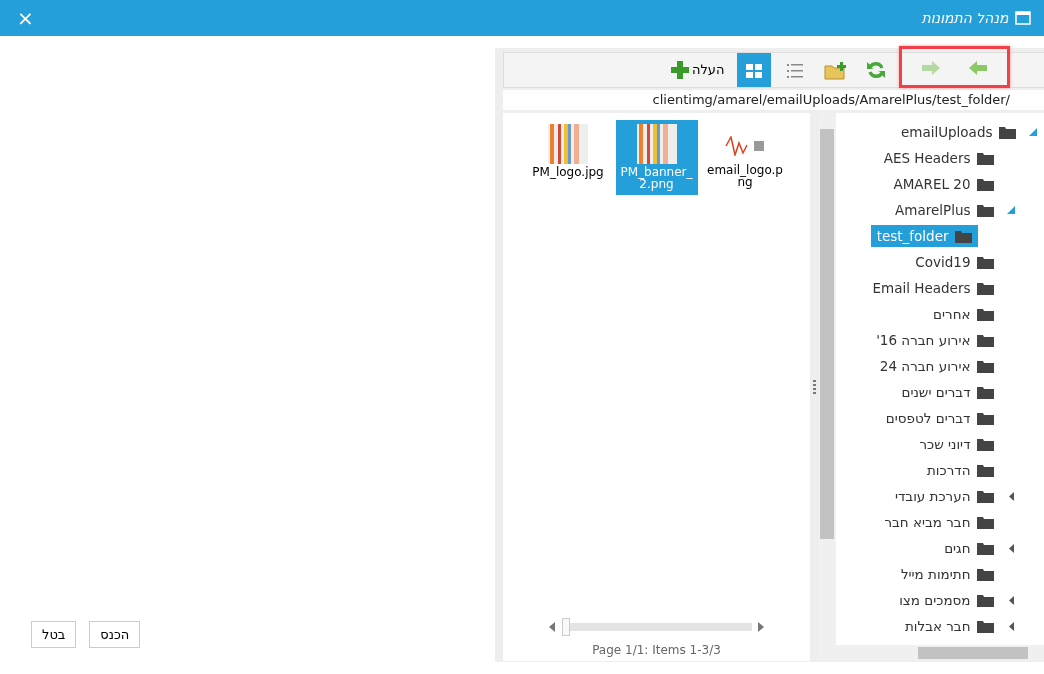 Image resolution: width=1044 pixels, height=674 pixels. Describe the element at coordinates (943, 184) in the screenshot. I see `folder-item: AMAREL 20` at that location.